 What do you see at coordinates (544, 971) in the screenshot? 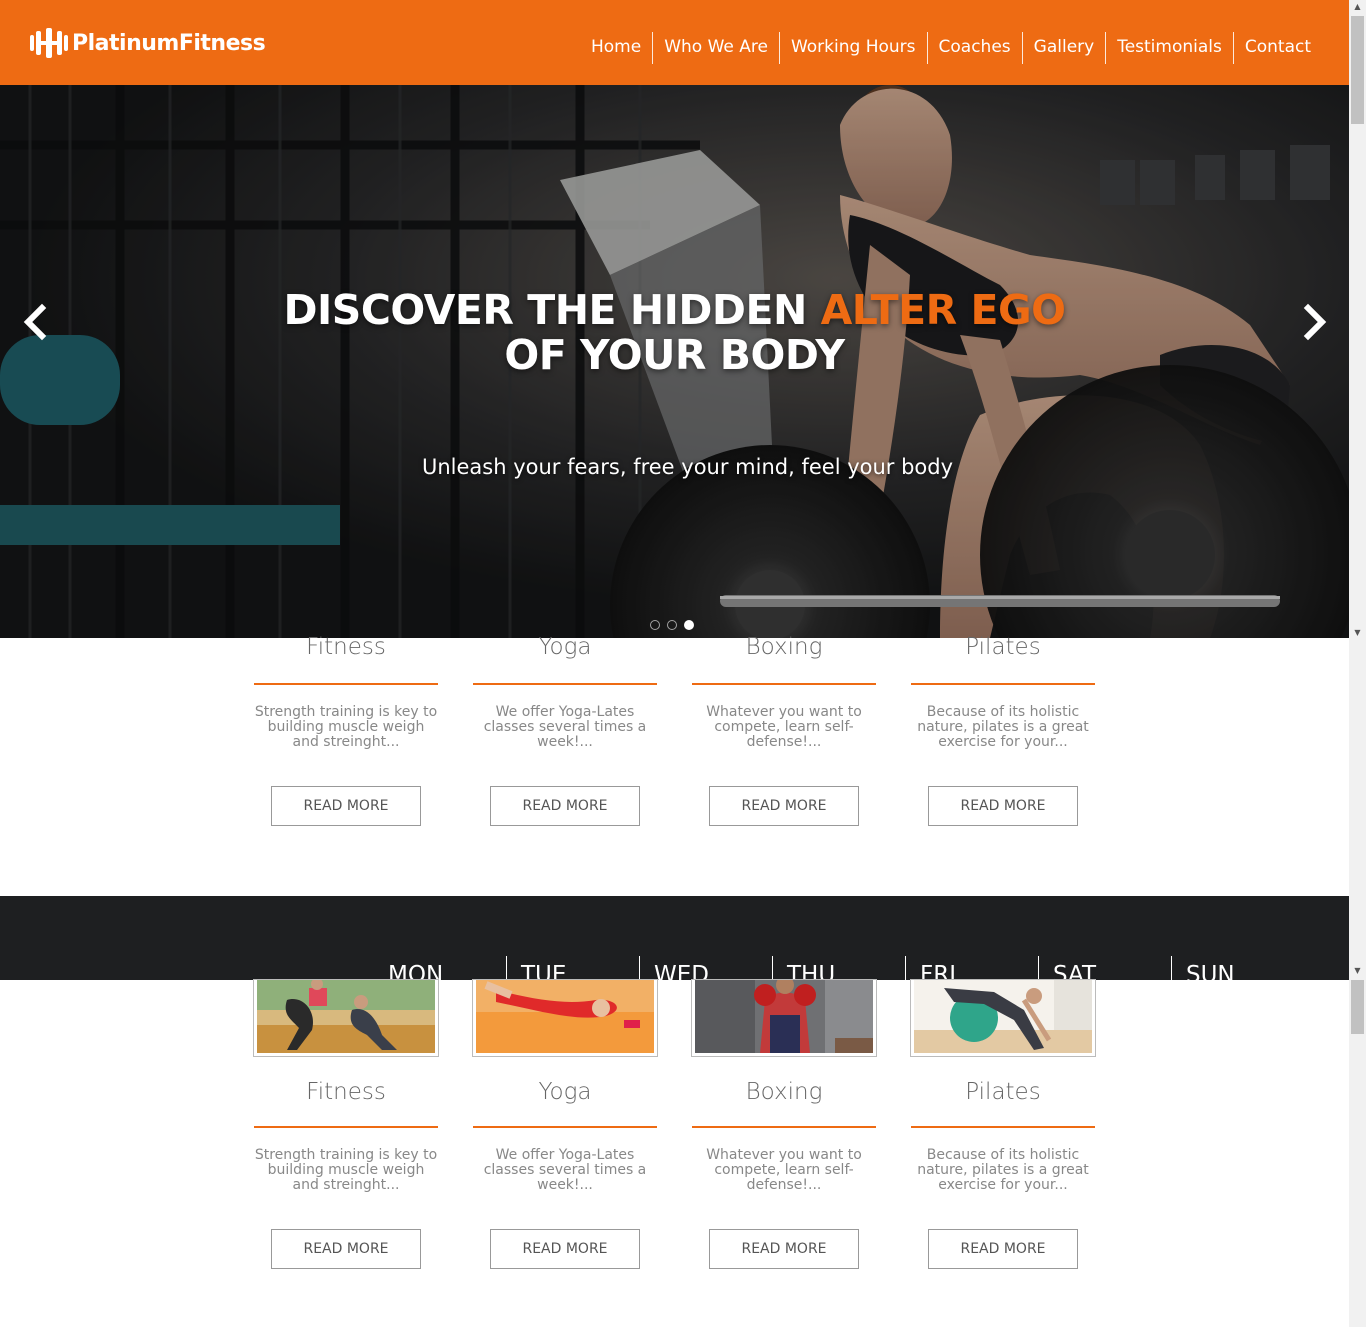
I see `day-tue: TUE` at bounding box center [544, 971].